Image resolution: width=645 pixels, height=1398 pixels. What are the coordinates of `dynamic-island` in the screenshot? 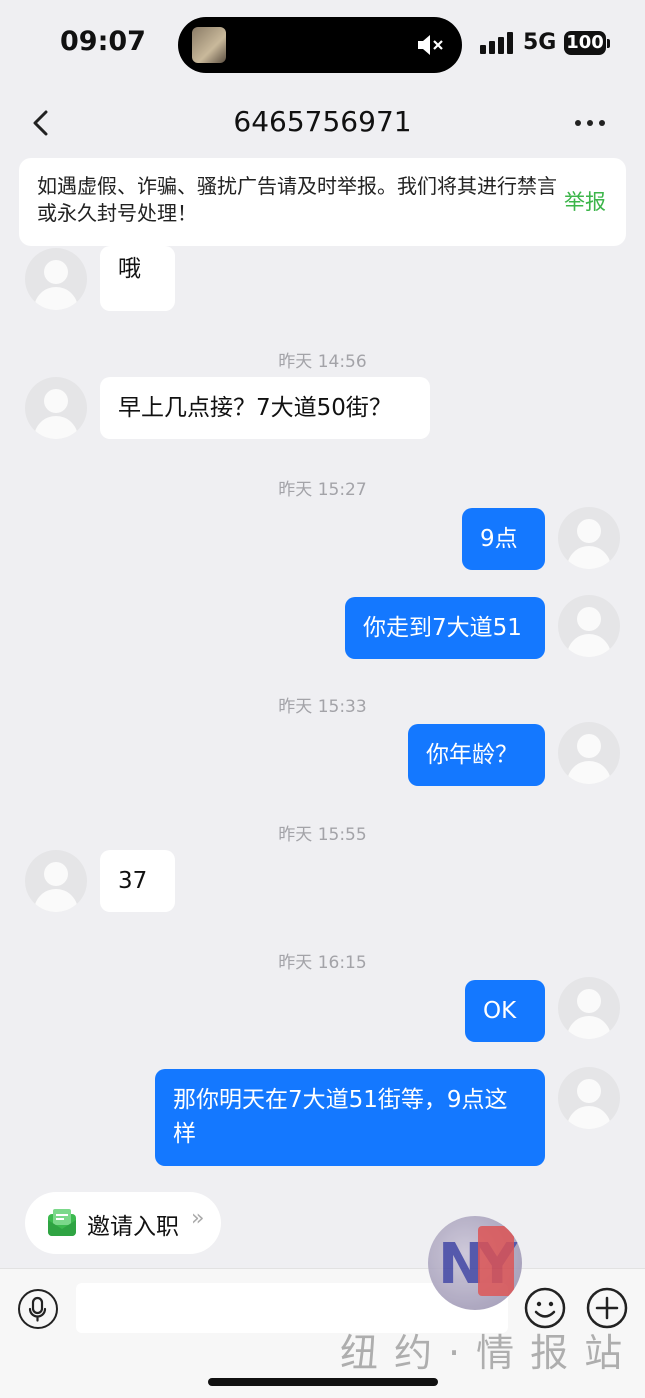 It's located at (320, 45).